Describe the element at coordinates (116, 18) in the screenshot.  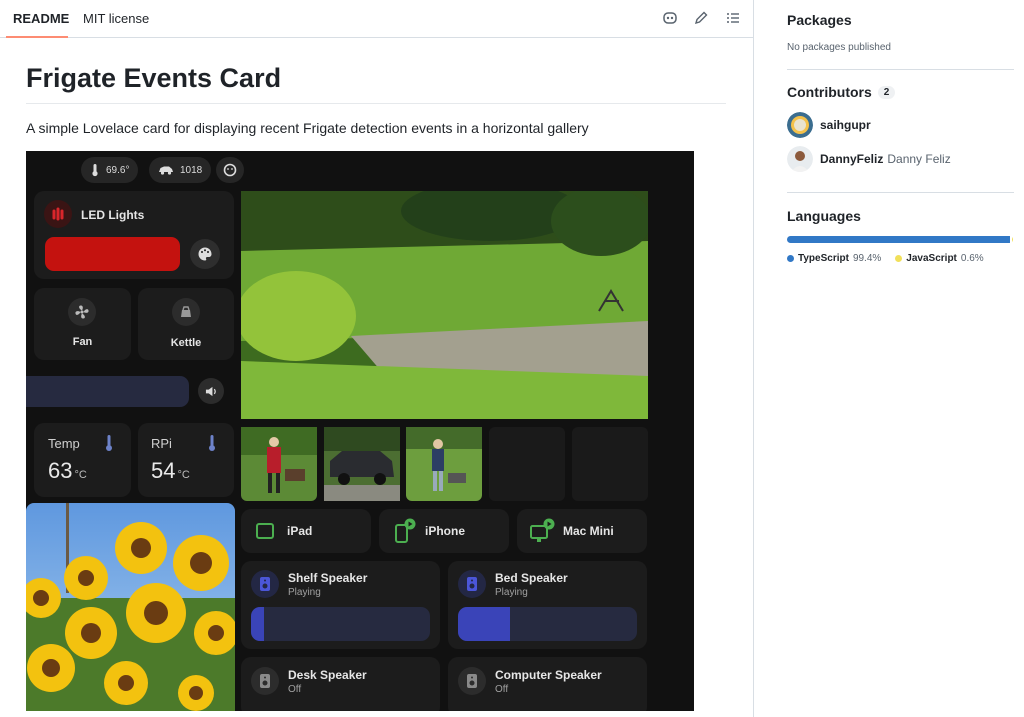
I see `tab-mit-license: MIT license` at that location.